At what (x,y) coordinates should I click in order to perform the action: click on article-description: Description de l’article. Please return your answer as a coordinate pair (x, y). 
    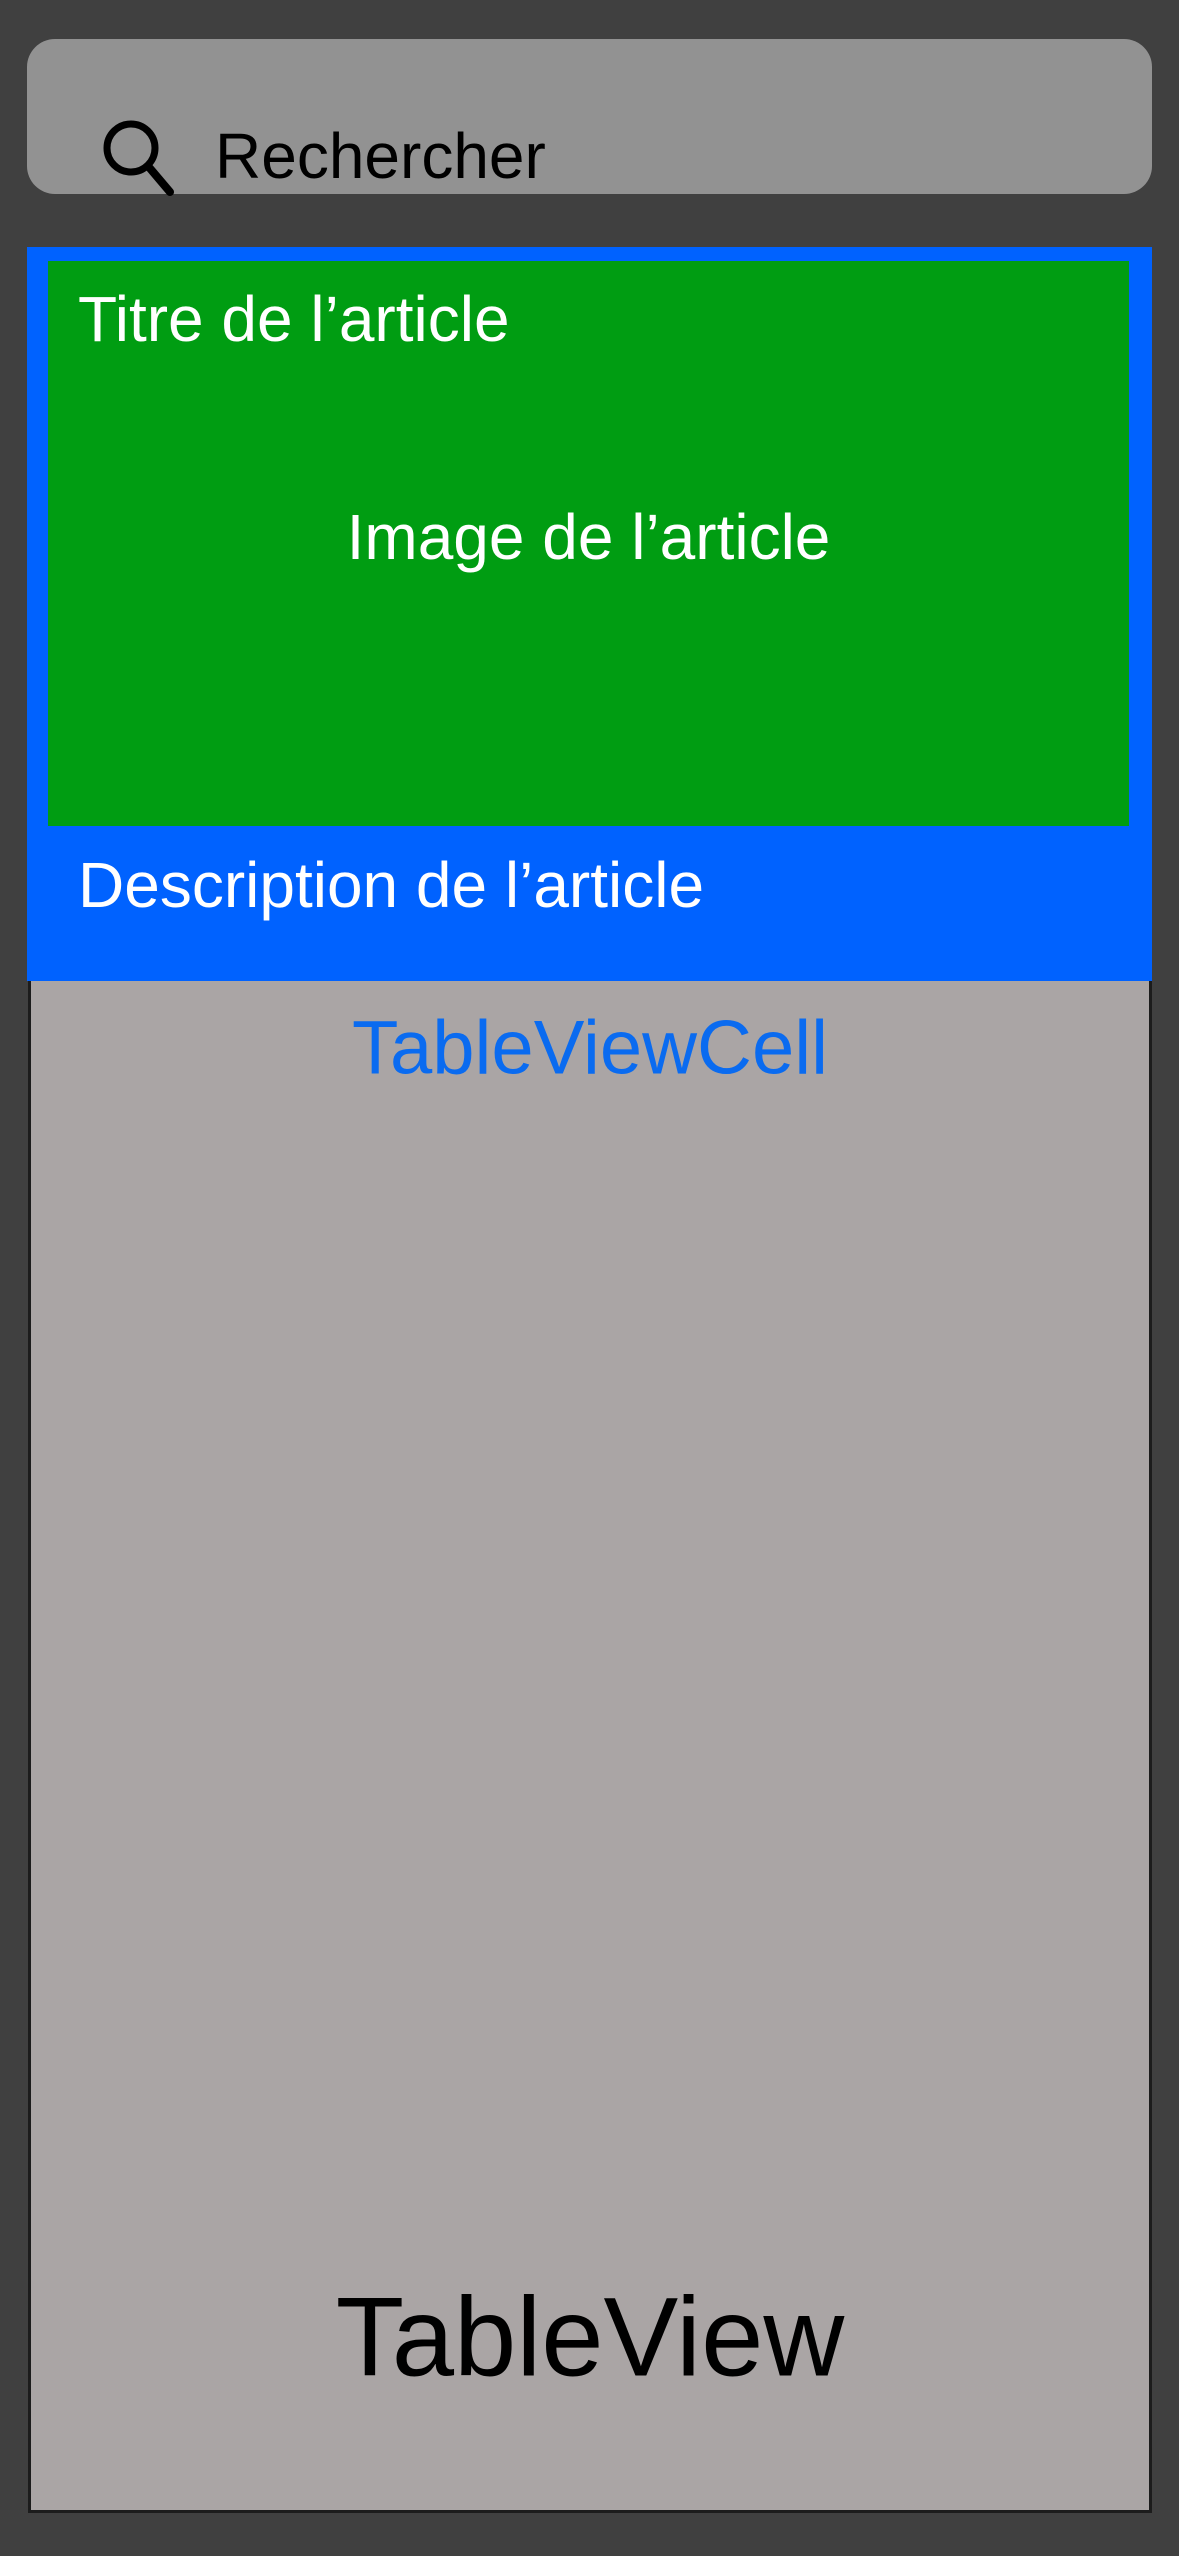
    Looking at the image, I should click on (391, 885).